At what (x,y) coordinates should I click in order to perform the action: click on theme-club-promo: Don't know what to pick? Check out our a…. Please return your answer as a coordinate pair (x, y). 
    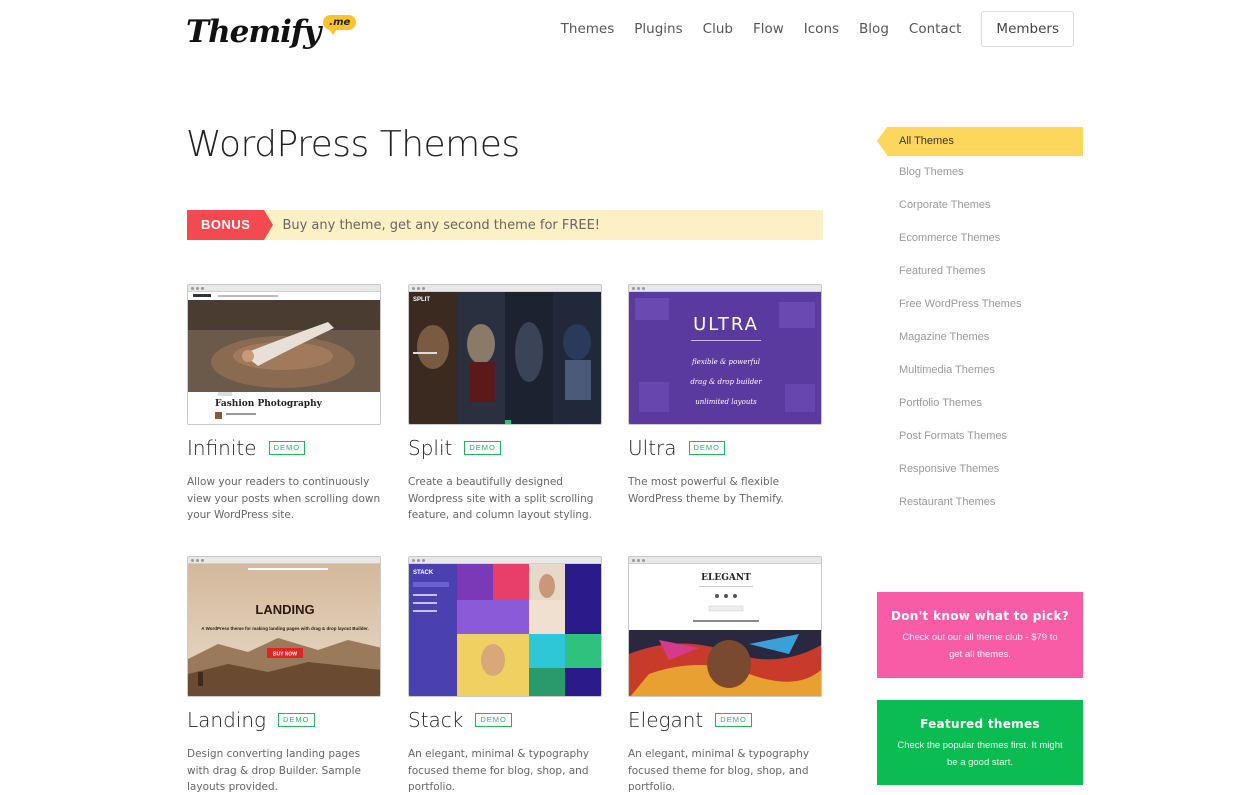
    Looking at the image, I should click on (980, 635).